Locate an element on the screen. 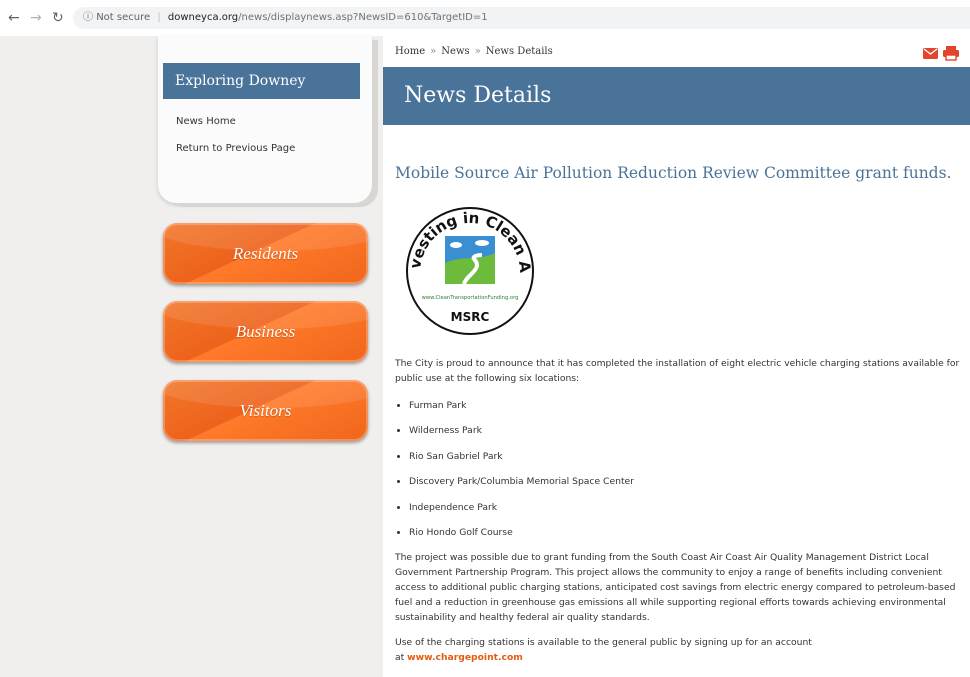 The width and height of the screenshot is (970, 677). visitors-button: Visitors is located at coordinates (265, 410).